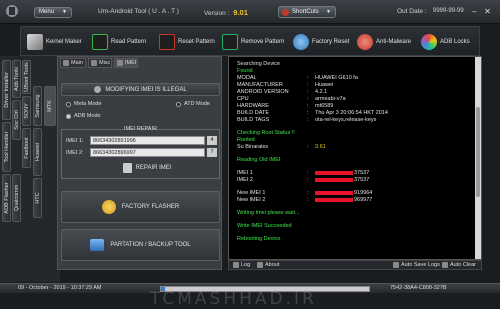  What do you see at coordinates (245, 180) in the screenshot?
I see `console-key: IMEI 2` at bounding box center [245, 180].